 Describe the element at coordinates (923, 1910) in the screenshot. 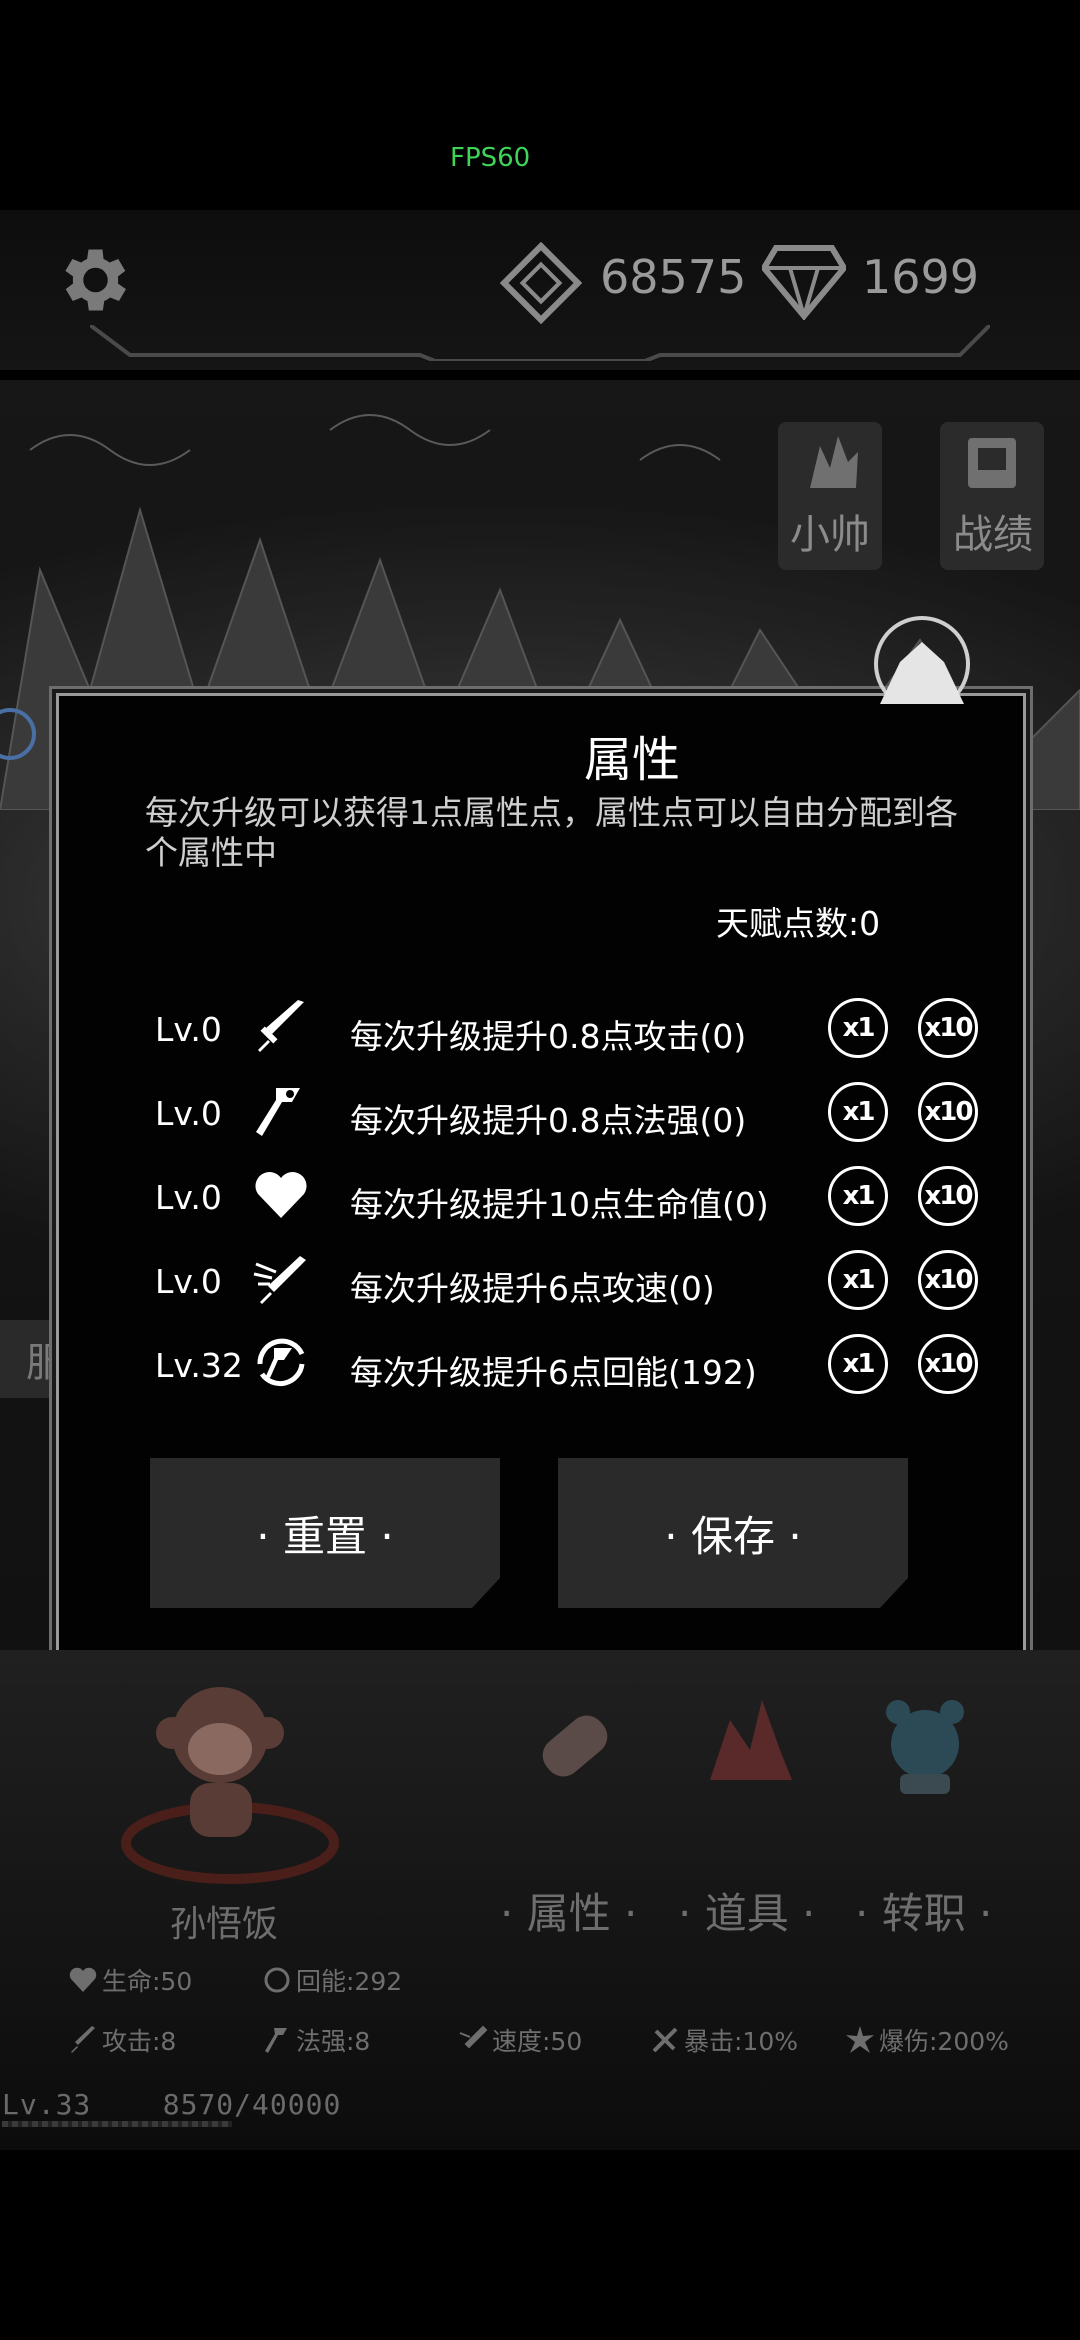

I see `tab-class-change: · 转职 ·` at that location.